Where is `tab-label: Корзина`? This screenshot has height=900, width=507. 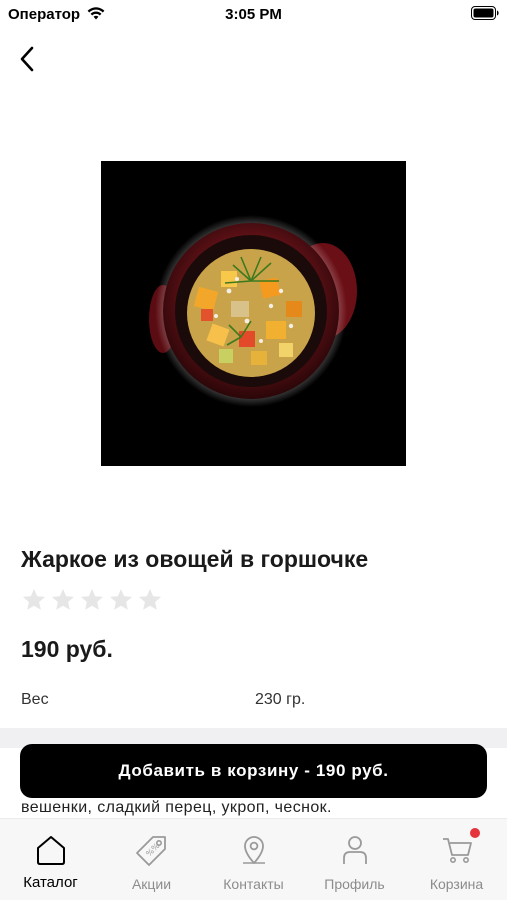
tab-label: Корзина is located at coordinates (456, 884).